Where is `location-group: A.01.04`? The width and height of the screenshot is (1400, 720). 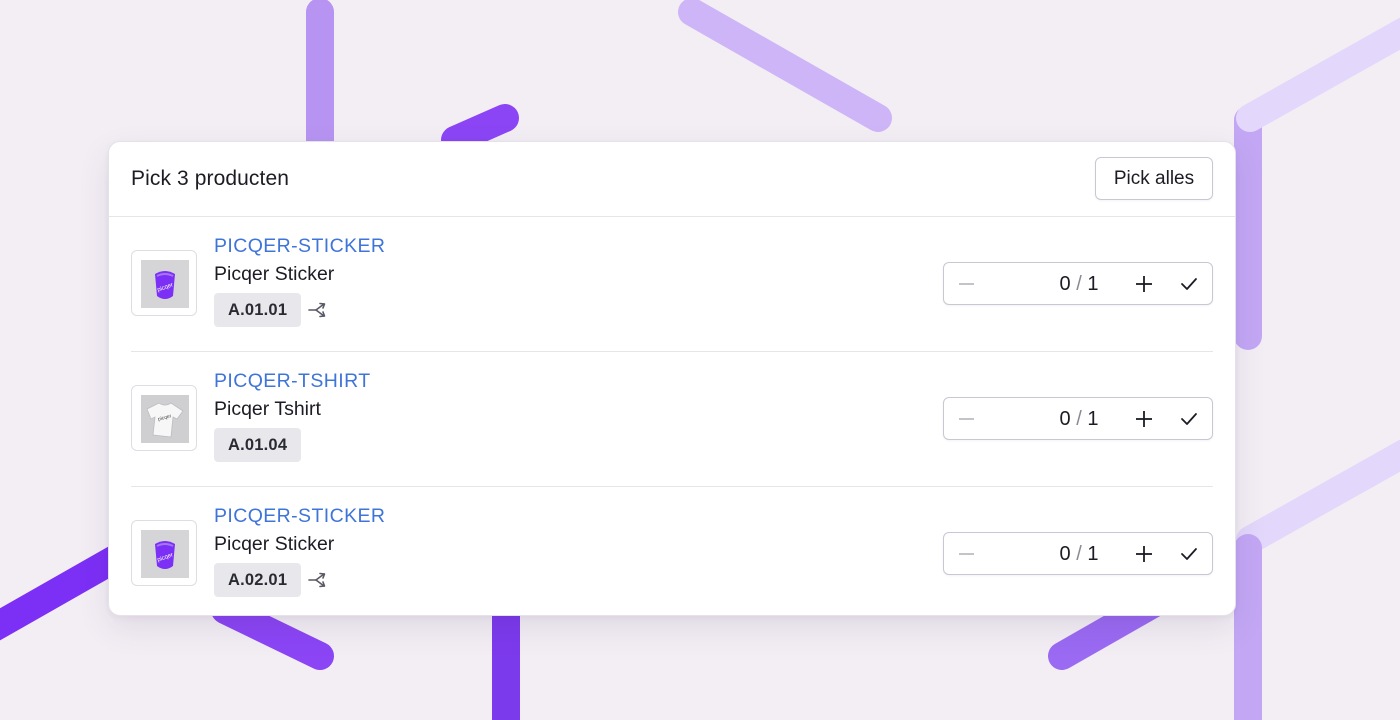 location-group: A.01.04 is located at coordinates (258, 445).